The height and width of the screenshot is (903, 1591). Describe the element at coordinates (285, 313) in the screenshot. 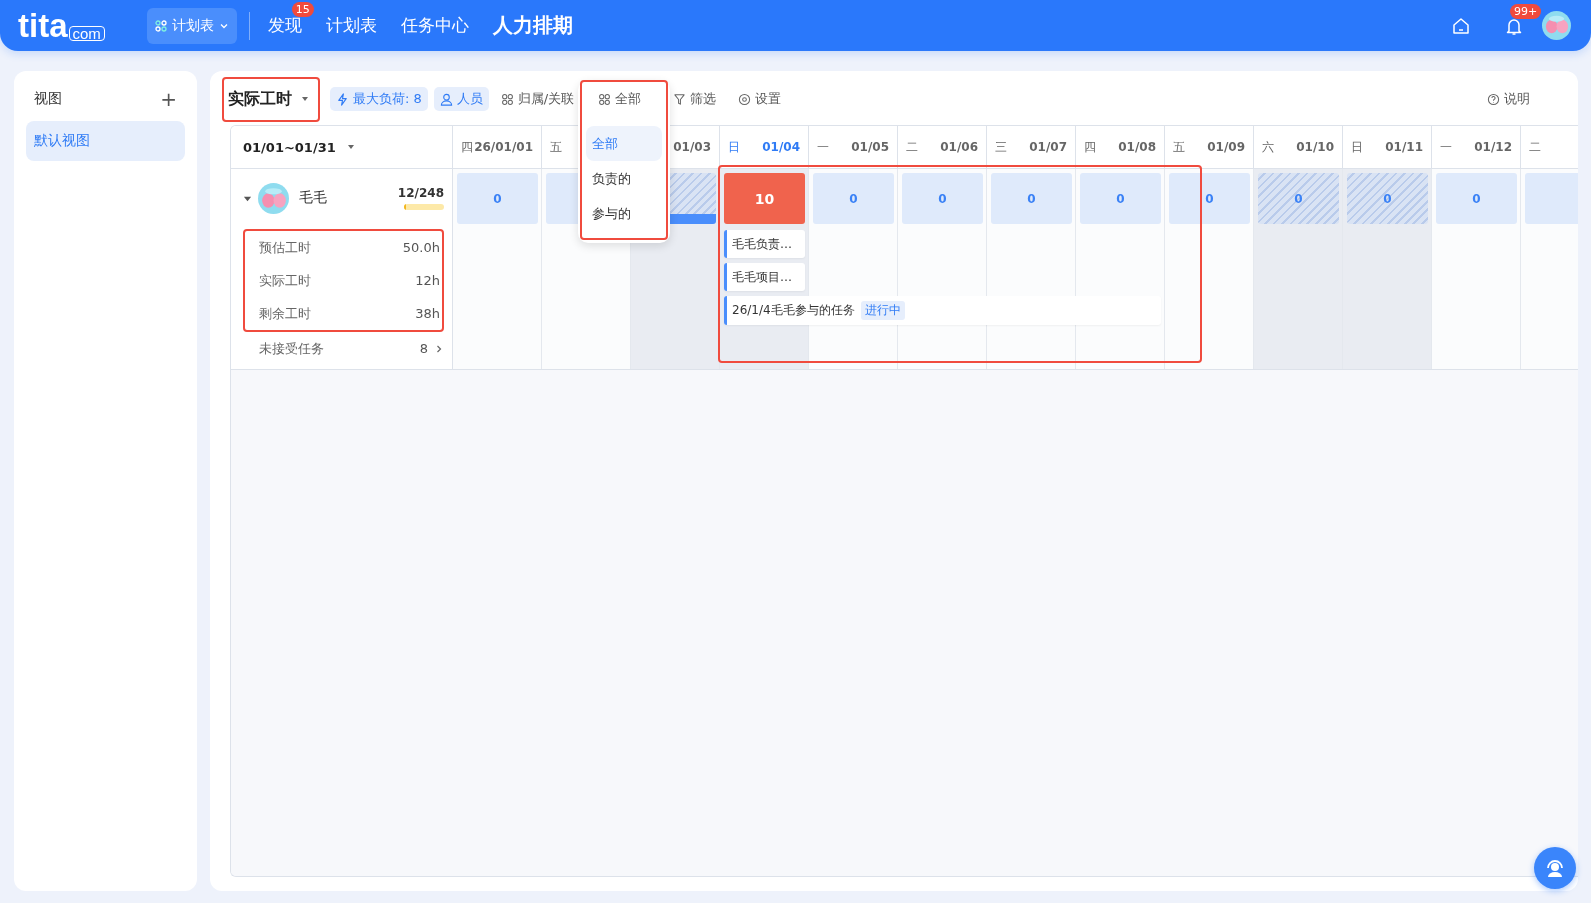

I see `stat-label: 剩余工时` at that location.